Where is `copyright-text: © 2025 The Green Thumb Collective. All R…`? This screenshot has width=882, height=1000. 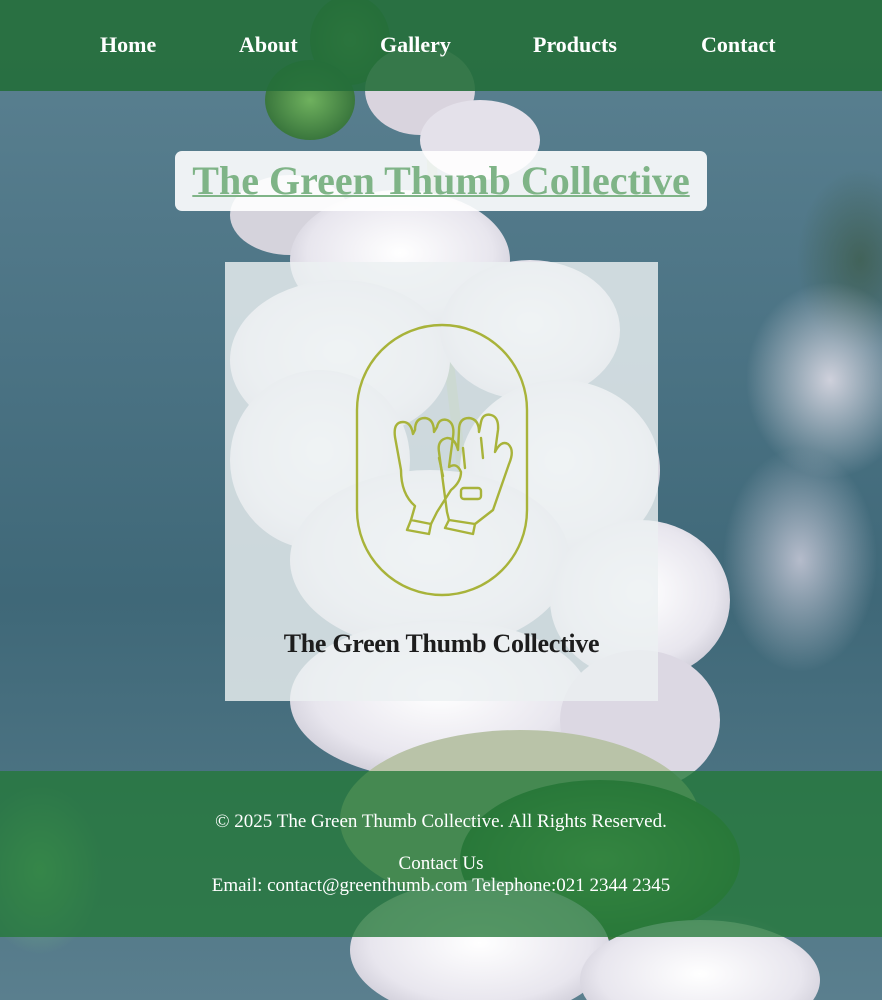 copyright-text: © 2025 The Green Thumb Collective. All R… is located at coordinates (441, 821).